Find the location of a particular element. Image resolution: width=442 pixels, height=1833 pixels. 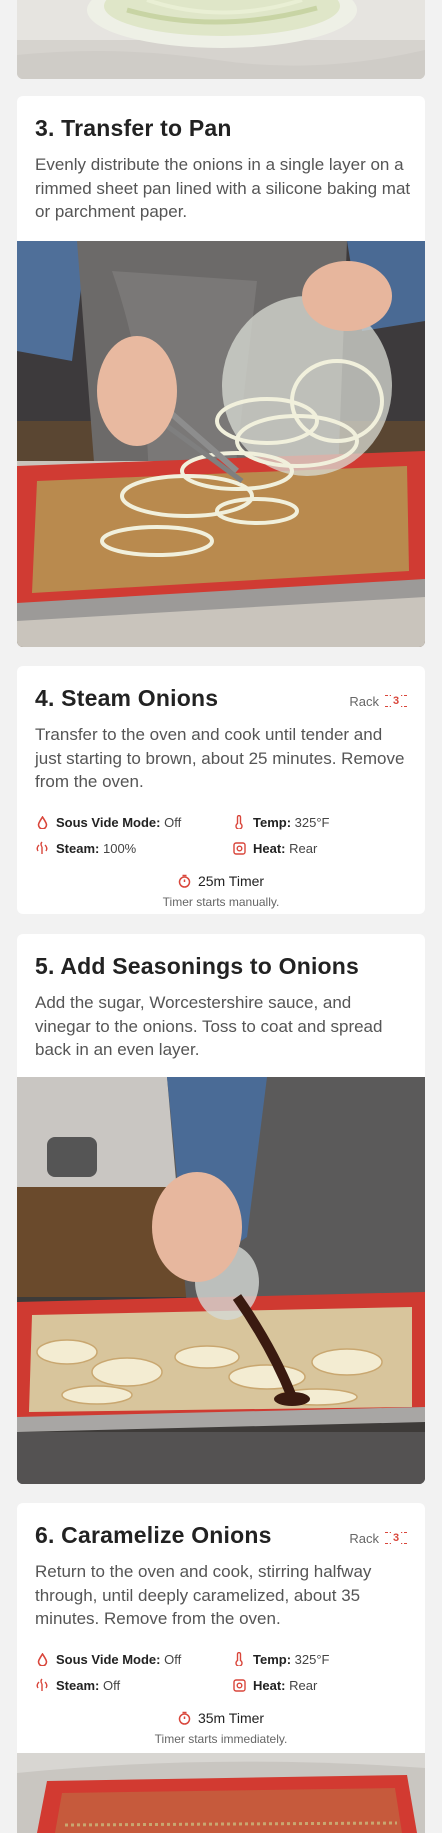

step-title: 5. Add Seasonings to Onions is located at coordinates (197, 966).